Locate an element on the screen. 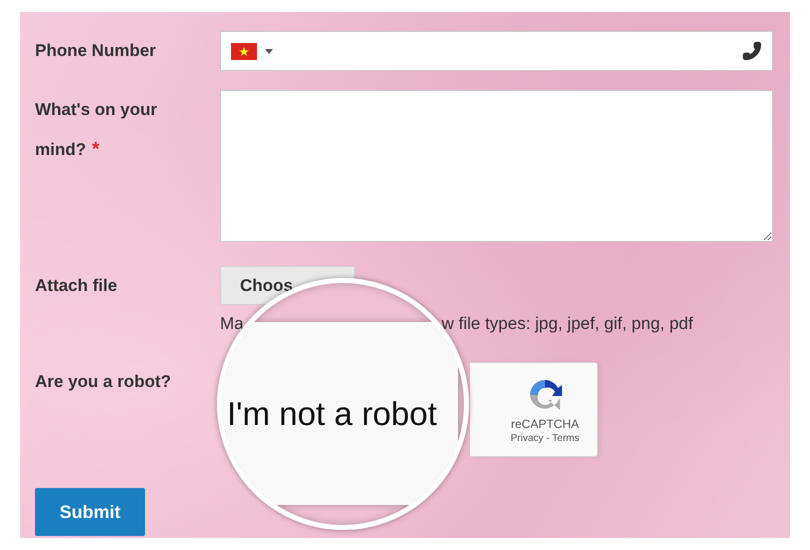 The width and height of the screenshot is (810, 550). phone-icon is located at coordinates (752, 51).